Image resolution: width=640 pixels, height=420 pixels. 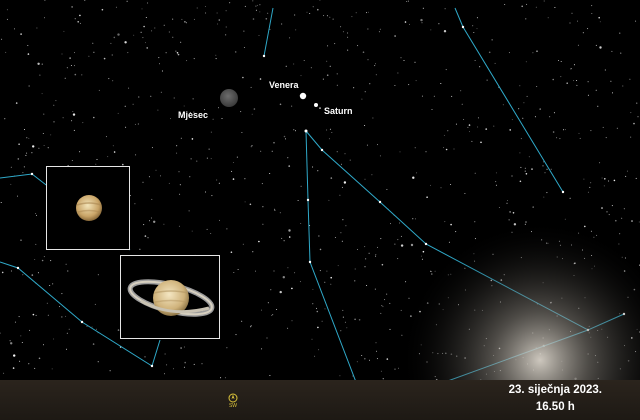 What do you see at coordinates (233, 398) in the screenshot?
I see `compass-marker-icon` at bounding box center [233, 398].